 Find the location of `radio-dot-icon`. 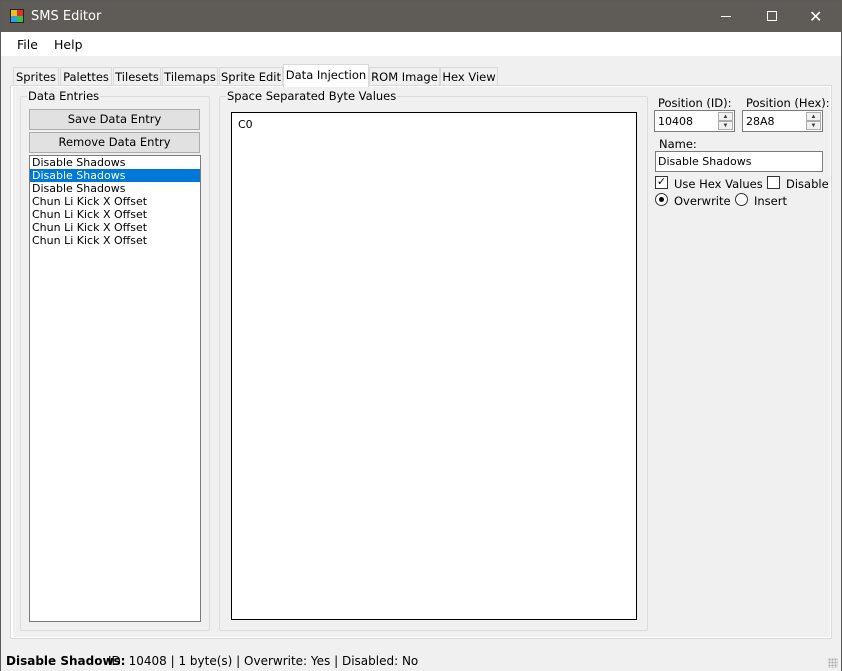

radio-dot-icon is located at coordinates (661, 199).